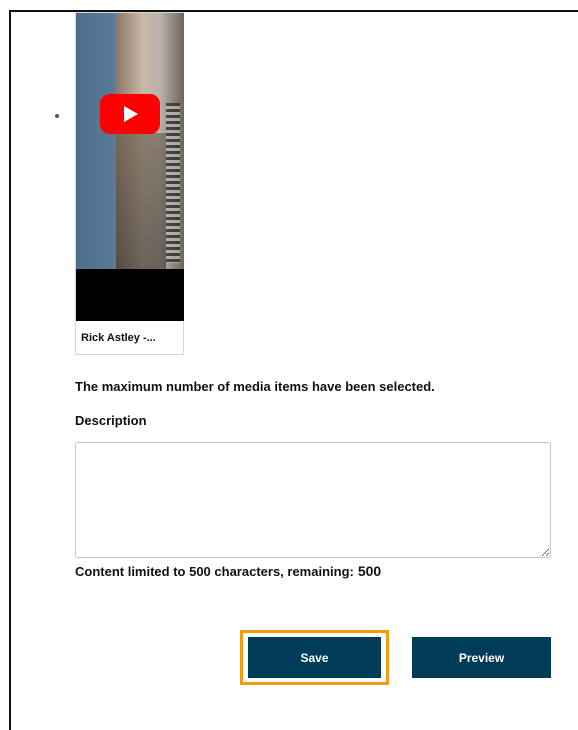  What do you see at coordinates (130, 141) in the screenshot?
I see `video-still-image` at bounding box center [130, 141].